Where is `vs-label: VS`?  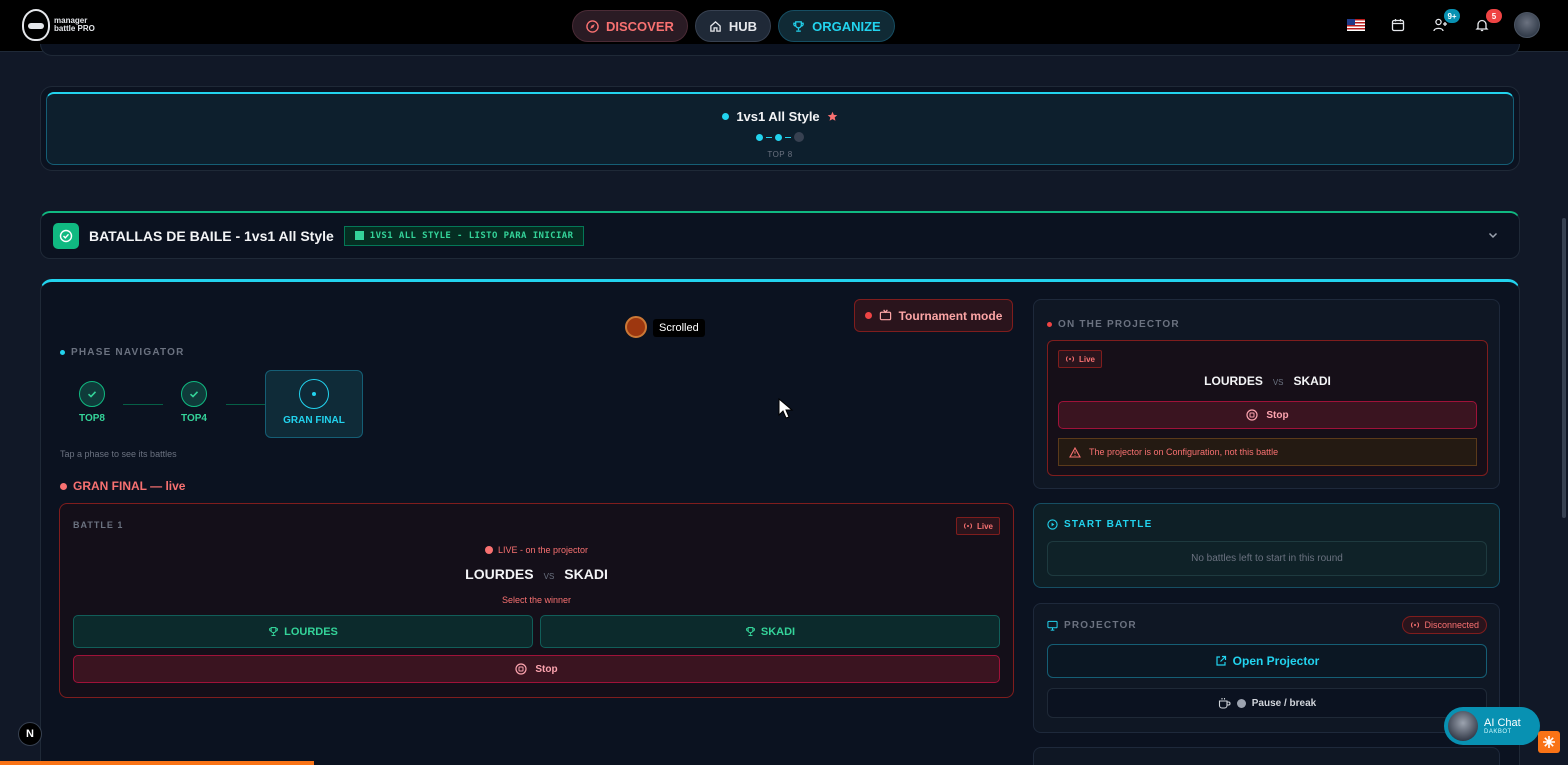
vs-label: VS is located at coordinates (549, 576).